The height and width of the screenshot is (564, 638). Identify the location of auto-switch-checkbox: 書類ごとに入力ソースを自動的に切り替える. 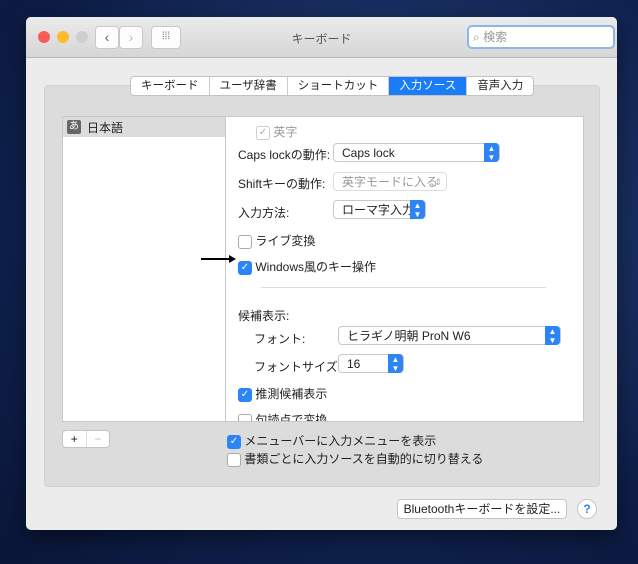
(355, 458).